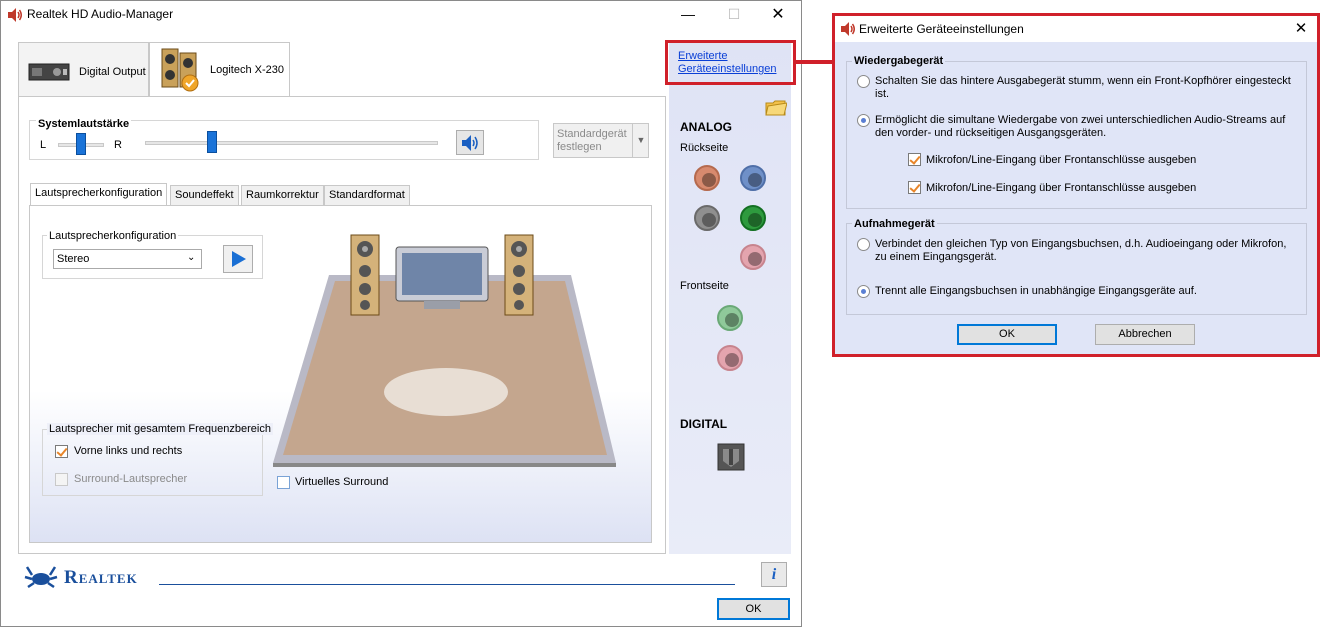 Image resolution: width=1330 pixels, height=627 pixels. What do you see at coordinates (704, 148) in the screenshot?
I see `rear-label: Rückseite` at bounding box center [704, 148].